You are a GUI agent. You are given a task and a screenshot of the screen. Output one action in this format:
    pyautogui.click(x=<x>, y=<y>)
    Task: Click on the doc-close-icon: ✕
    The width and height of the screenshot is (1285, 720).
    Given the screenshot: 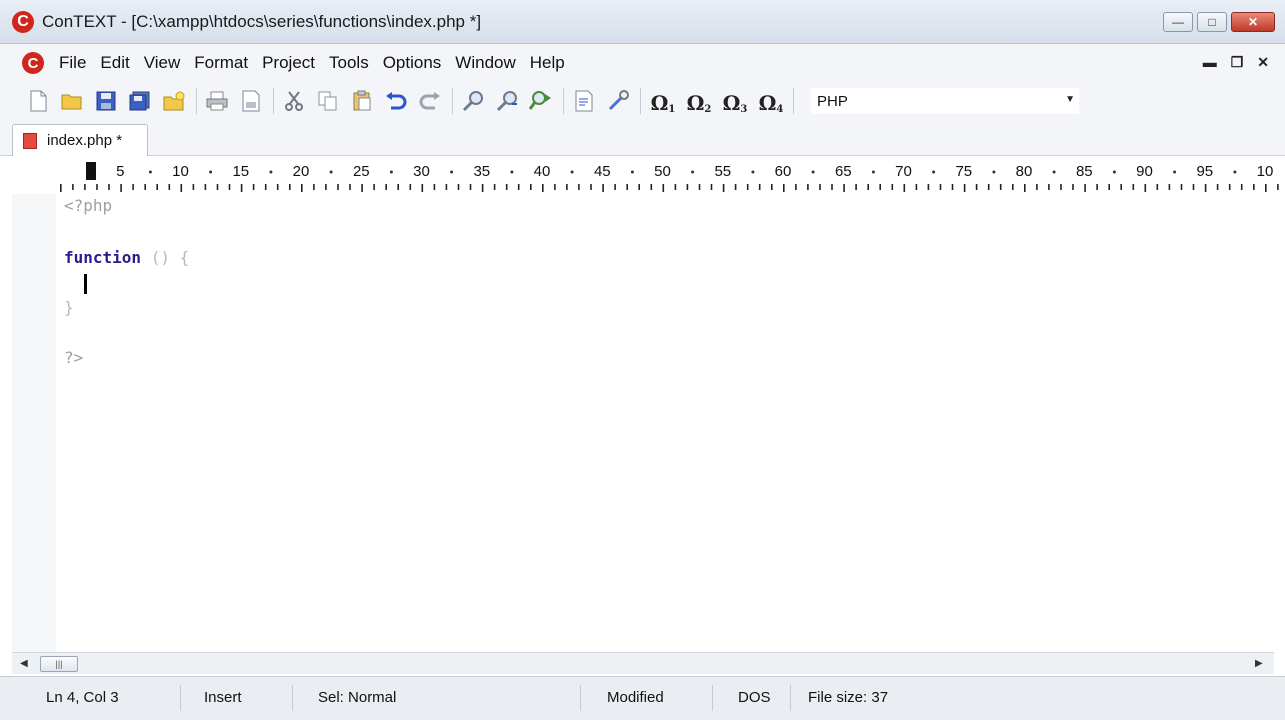 What is the action you would take?
    pyautogui.click(x=1263, y=62)
    